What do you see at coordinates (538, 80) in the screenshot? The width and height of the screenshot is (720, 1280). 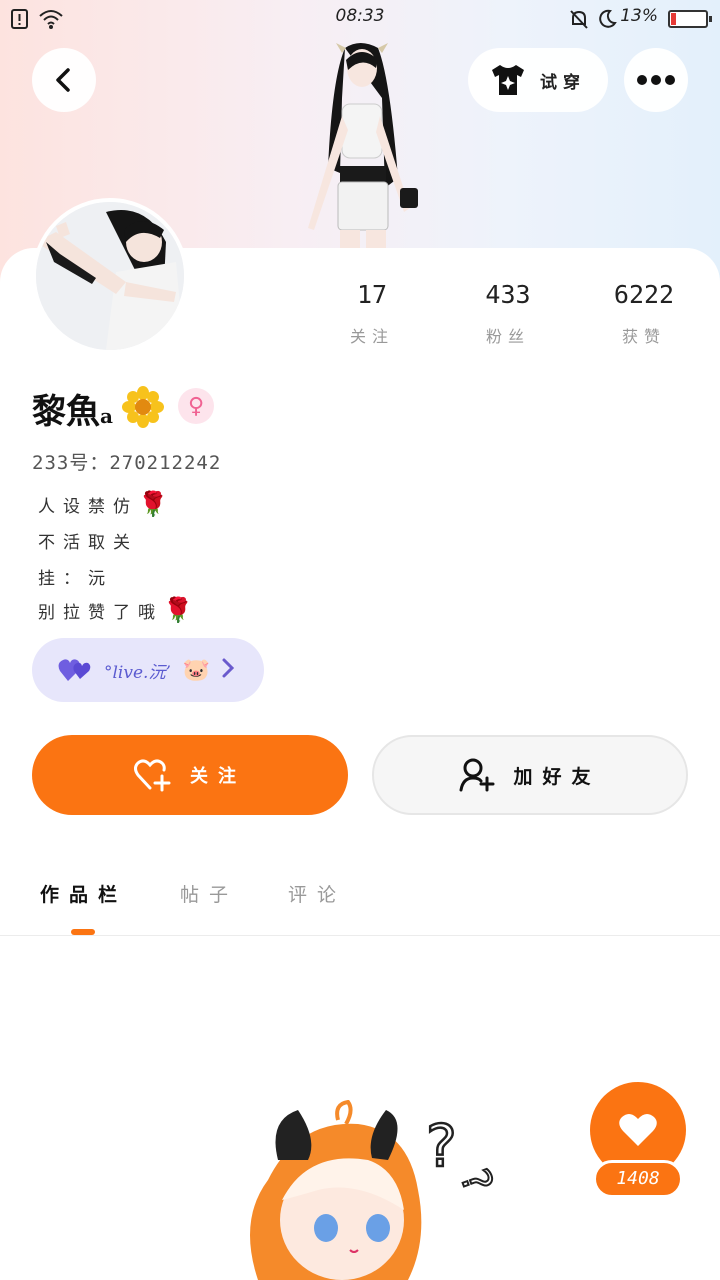 I see `try-on-button: 试穿` at bounding box center [538, 80].